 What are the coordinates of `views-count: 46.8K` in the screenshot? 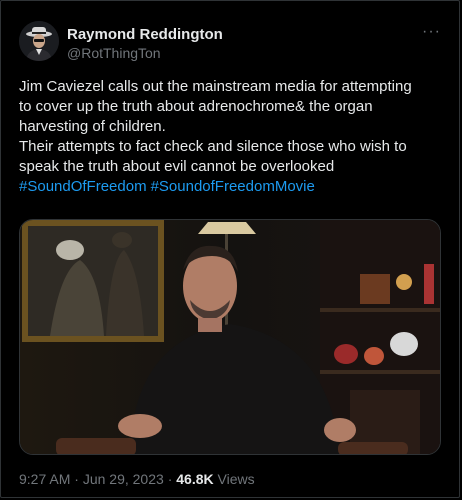 It's located at (195, 479).